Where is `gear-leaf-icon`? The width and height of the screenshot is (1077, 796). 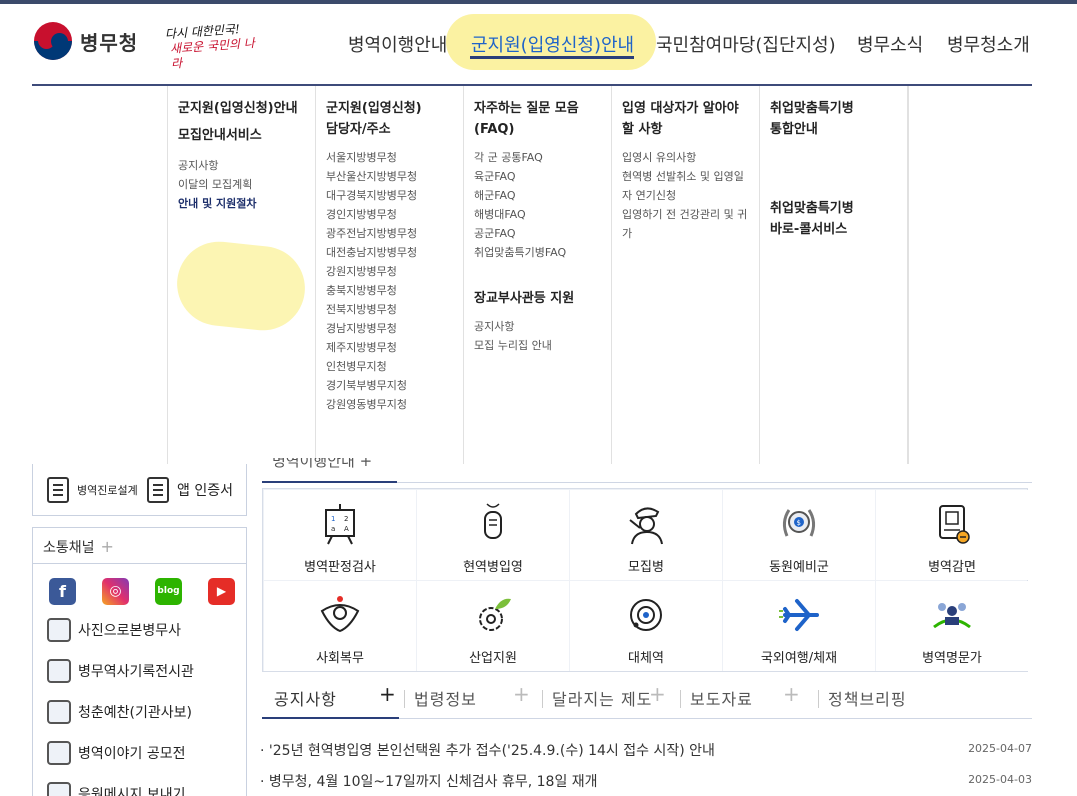 gear-leaf-icon is located at coordinates (495, 614).